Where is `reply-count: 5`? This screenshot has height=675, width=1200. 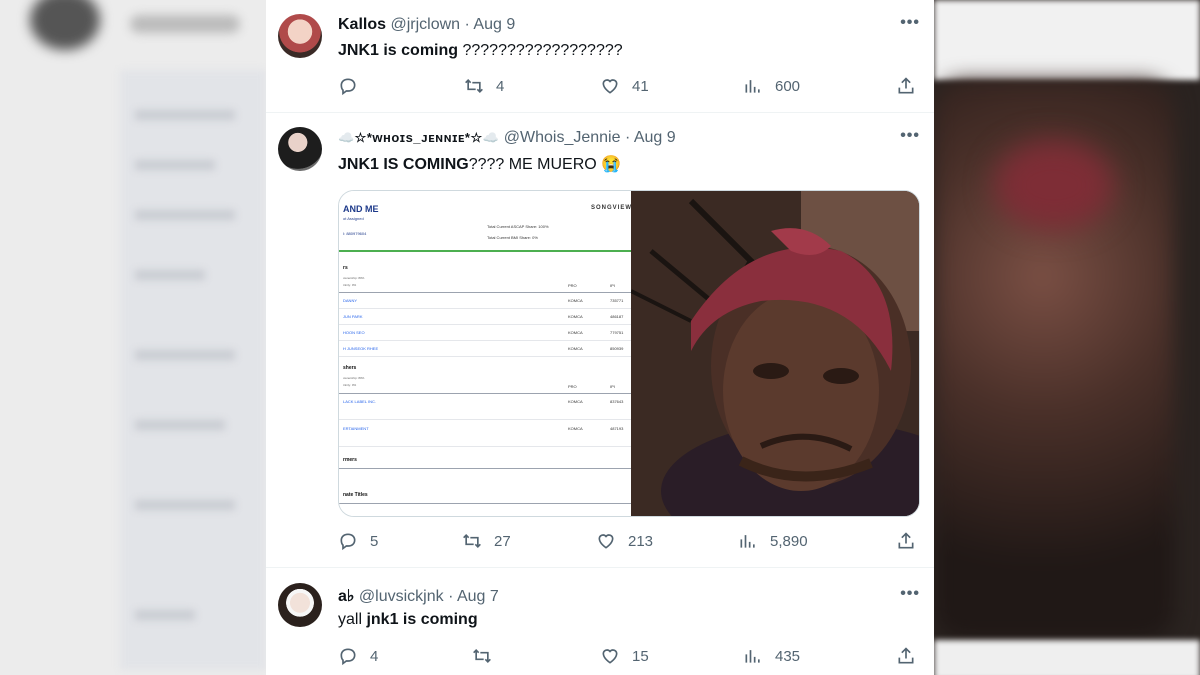 reply-count: 5 is located at coordinates (374, 541).